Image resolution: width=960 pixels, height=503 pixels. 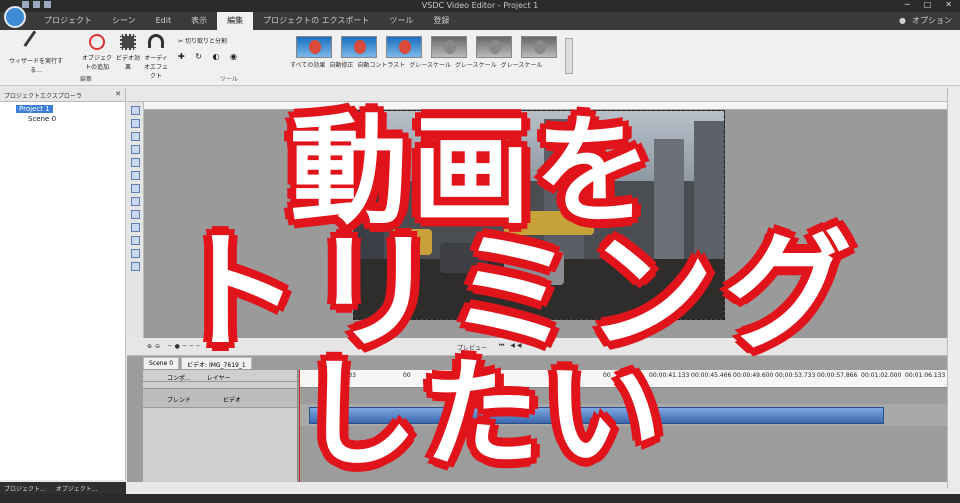 What do you see at coordinates (753, 375) in the screenshot?
I see `time-tick: 00:00:49.600` at bounding box center [753, 375].